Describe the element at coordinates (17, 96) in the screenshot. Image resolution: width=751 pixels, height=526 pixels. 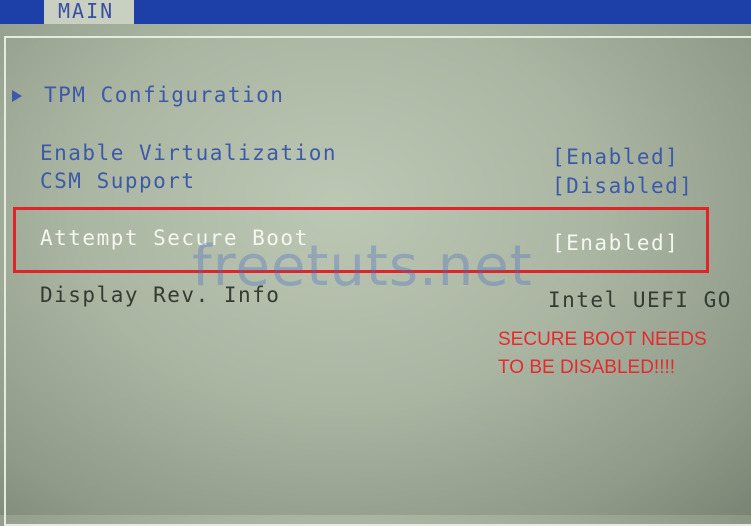
I see `submenu-arrow-icon` at that location.